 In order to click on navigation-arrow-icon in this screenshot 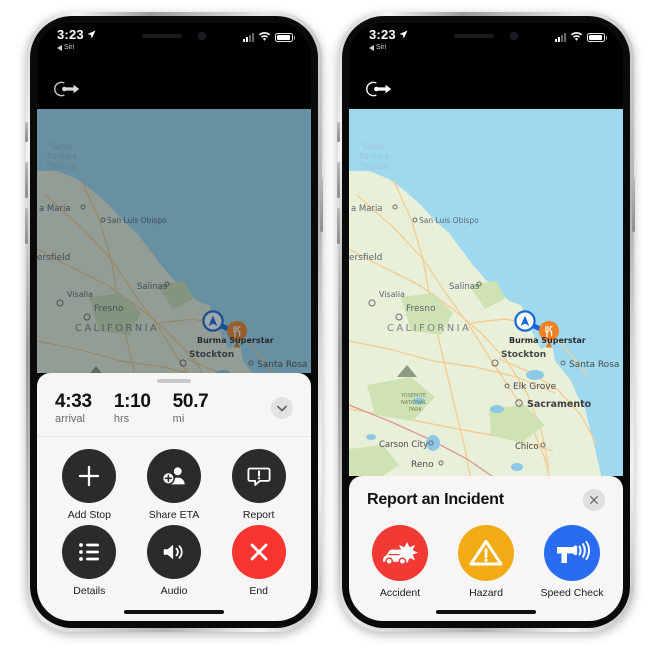, I will do `click(525, 321)`.